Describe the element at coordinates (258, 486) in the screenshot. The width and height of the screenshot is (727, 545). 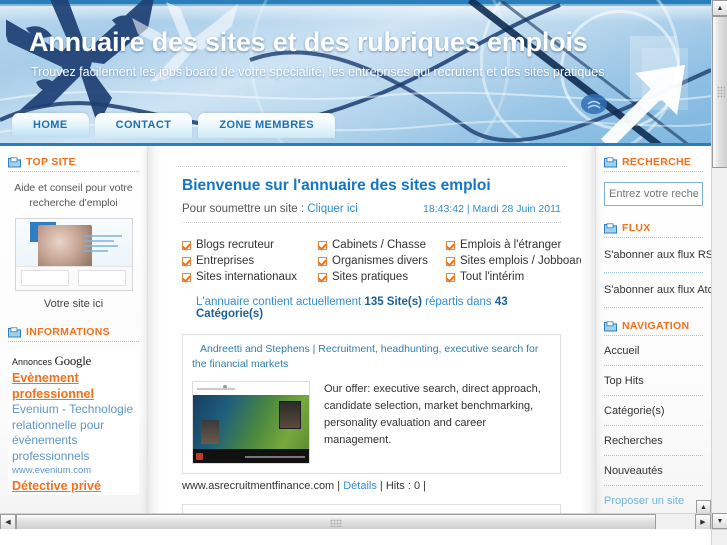
I see `site-listing-url: www.asrecruitmentfinance.com` at that location.